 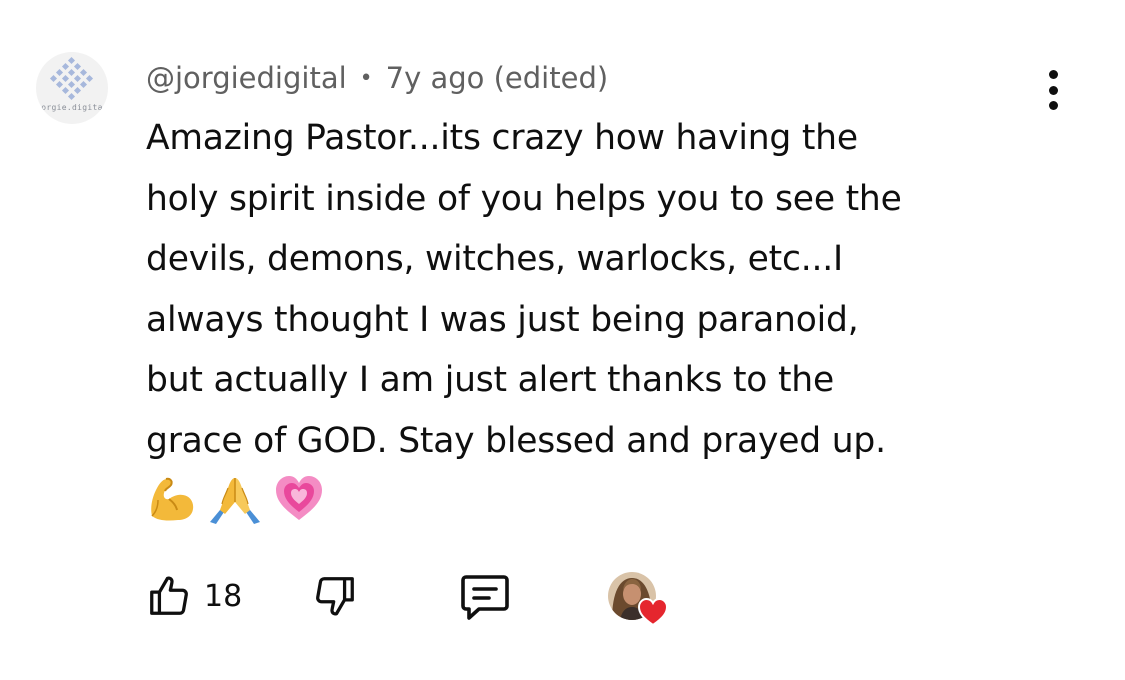 I want to click on more-options-button, so click(x=1053, y=90).